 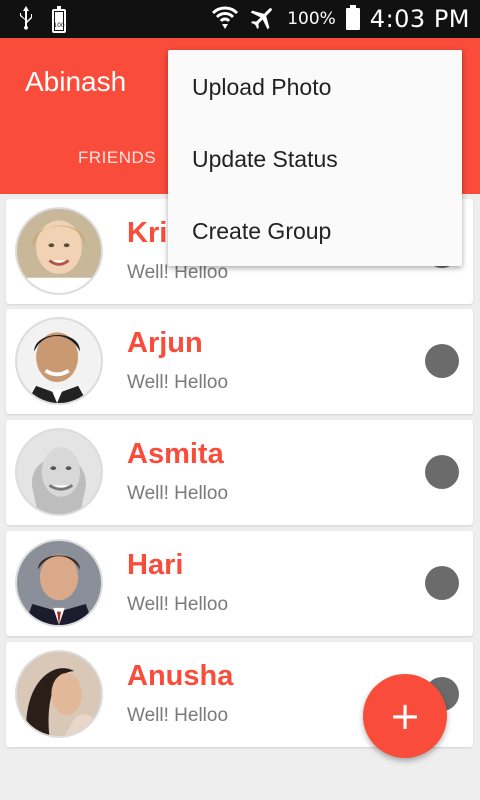 What do you see at coordinates (180, 676) in the screenshot?
I see `contact-name: Anusha` at bounding box center [180, 676].